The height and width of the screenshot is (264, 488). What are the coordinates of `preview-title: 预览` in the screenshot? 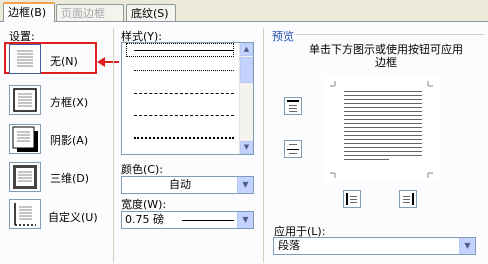 It's located at (283, 36).